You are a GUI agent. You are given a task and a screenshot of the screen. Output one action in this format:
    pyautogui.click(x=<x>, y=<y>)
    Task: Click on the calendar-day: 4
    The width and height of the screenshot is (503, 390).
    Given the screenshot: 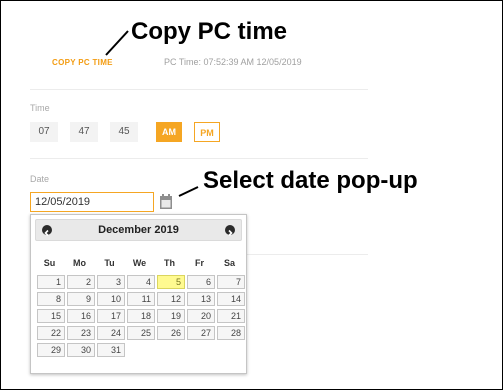 What is the action you would take?
    pyautogui.click(x=141, y=282)
    